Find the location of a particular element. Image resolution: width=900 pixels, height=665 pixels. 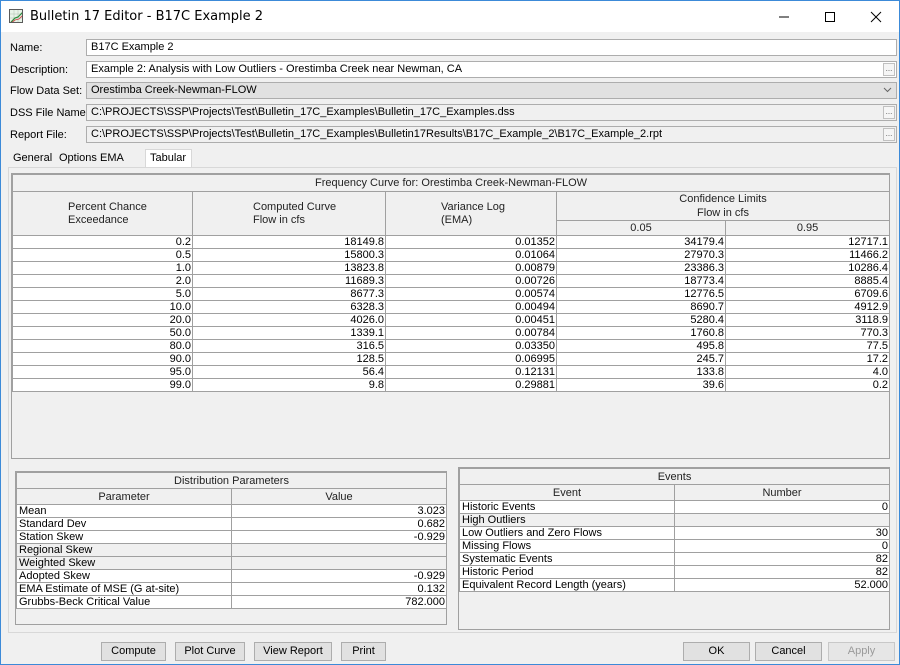

frequency-table-row: 10.0 6328.3 0.00494 8690.7 4912.9 is located at coordinates (451, 307).